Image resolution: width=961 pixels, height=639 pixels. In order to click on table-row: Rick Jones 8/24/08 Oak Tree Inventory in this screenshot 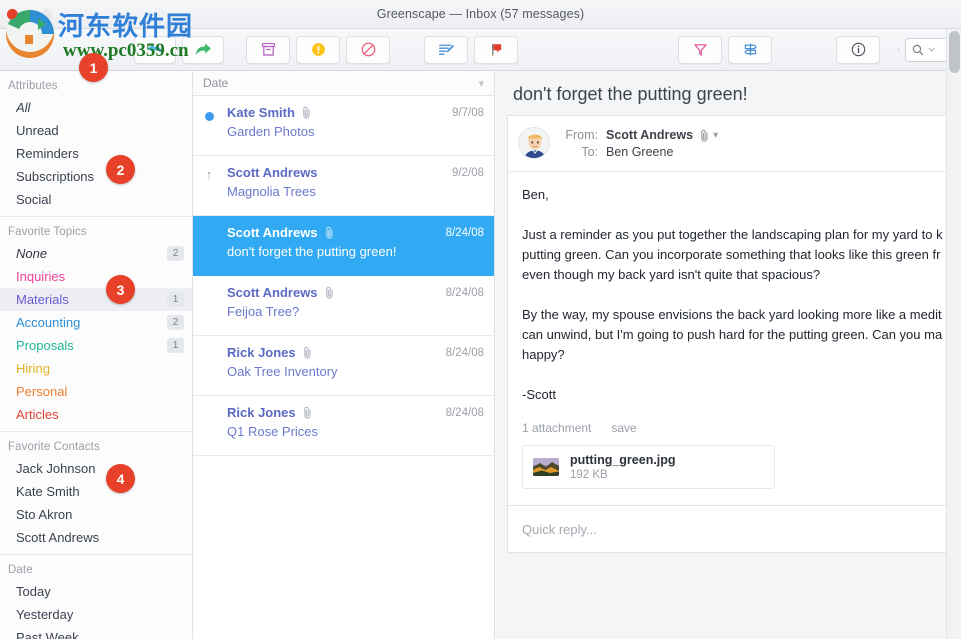, I will do `click(343, 366)`.